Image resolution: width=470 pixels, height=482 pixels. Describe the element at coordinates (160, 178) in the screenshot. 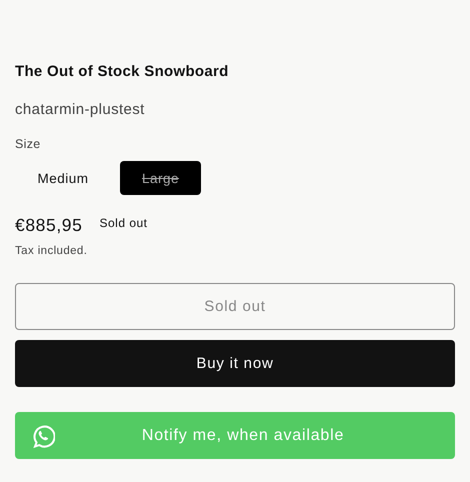

I see `size-option: Large` at that location.